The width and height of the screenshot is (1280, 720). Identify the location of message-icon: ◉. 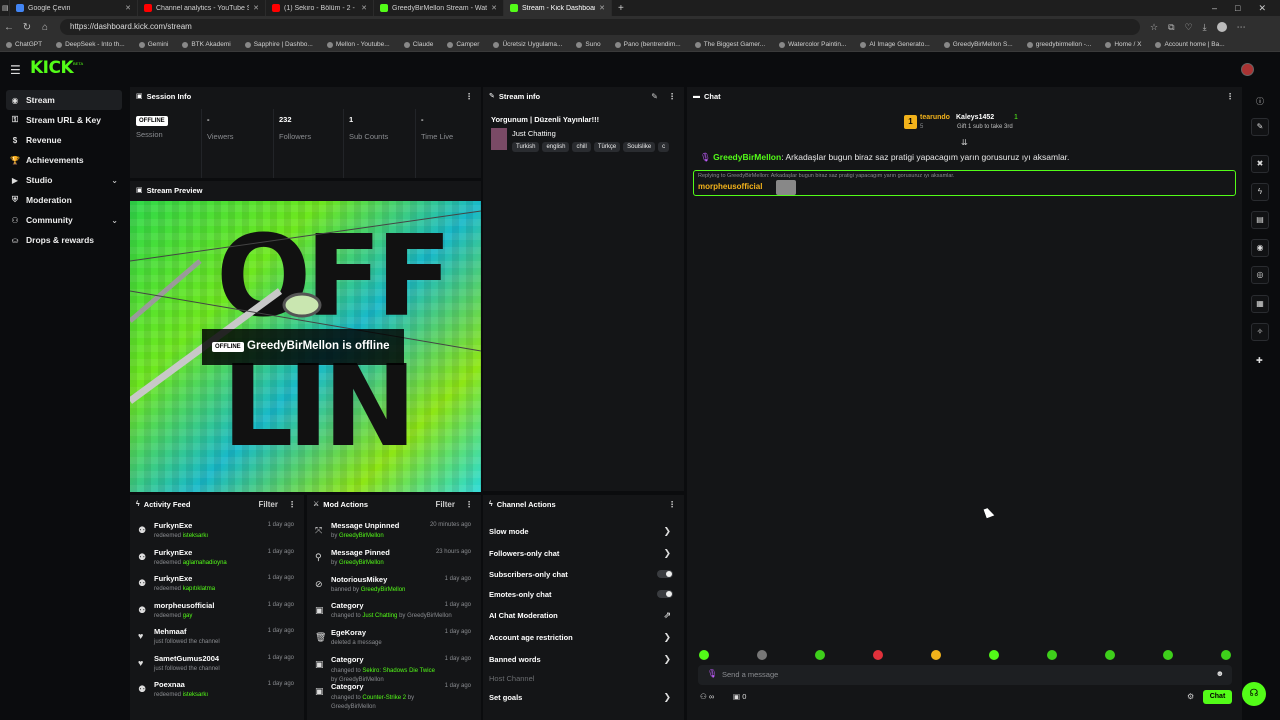
(1260, 248).